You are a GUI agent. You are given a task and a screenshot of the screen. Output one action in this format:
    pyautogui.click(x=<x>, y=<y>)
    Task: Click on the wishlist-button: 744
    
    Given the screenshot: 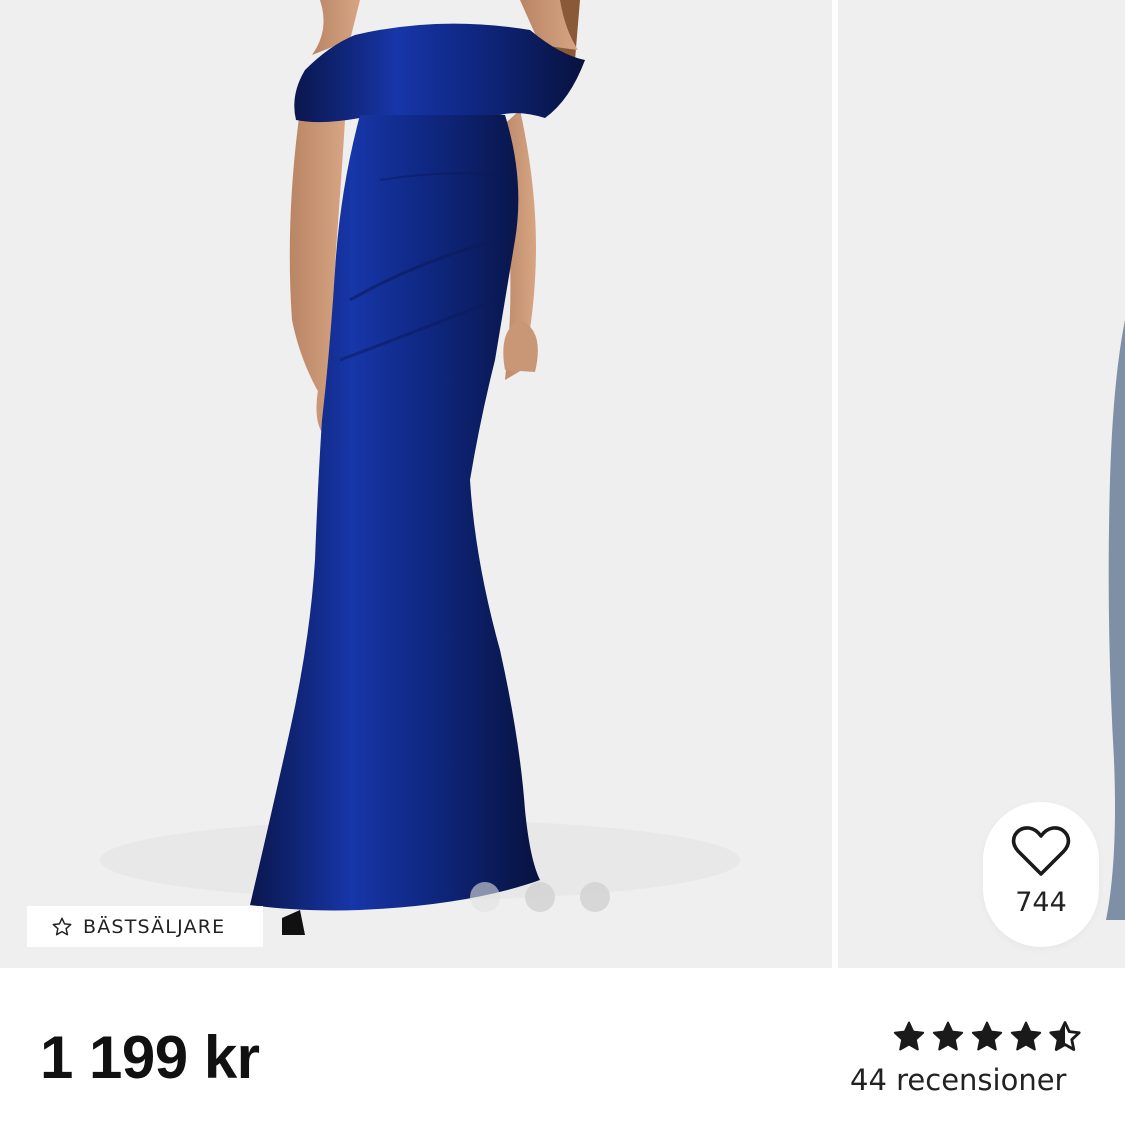 What is the action you would take?
    pyautogui.click(x=1041, y=874)
    